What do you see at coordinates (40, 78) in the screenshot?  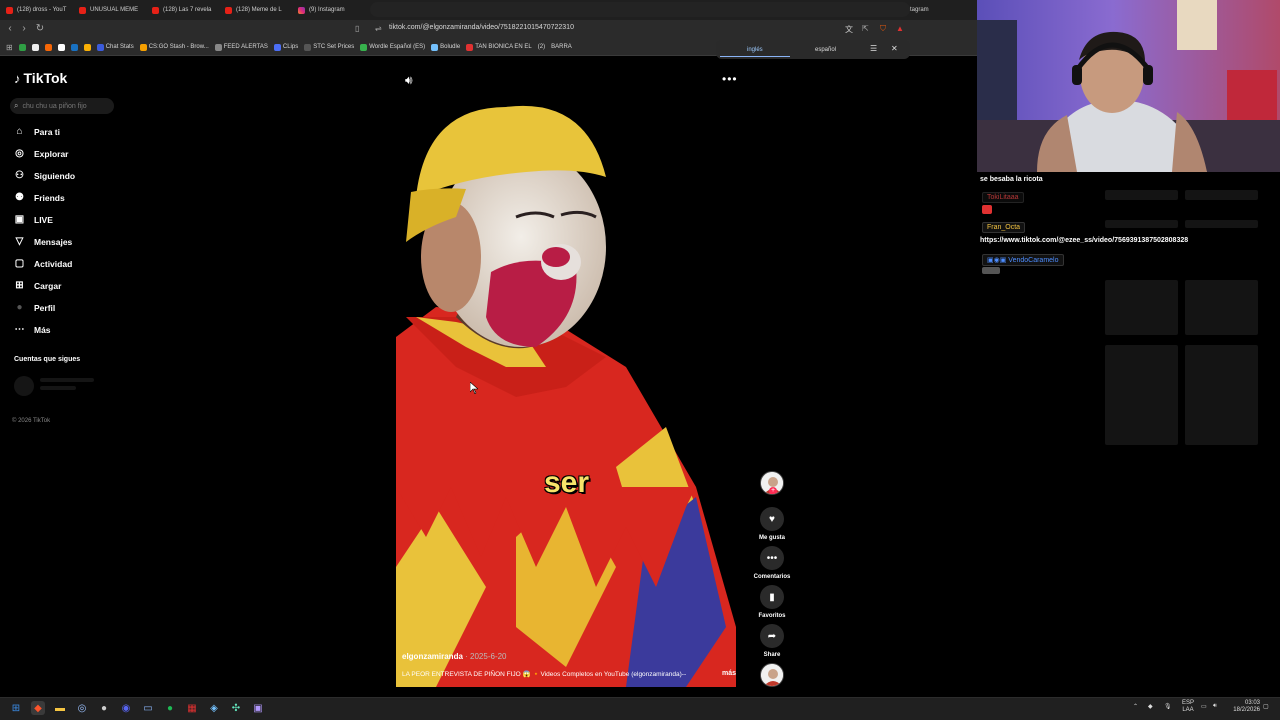 I see `tiktok-logo: ♪ TikTok` at bounding box center [40, 78].